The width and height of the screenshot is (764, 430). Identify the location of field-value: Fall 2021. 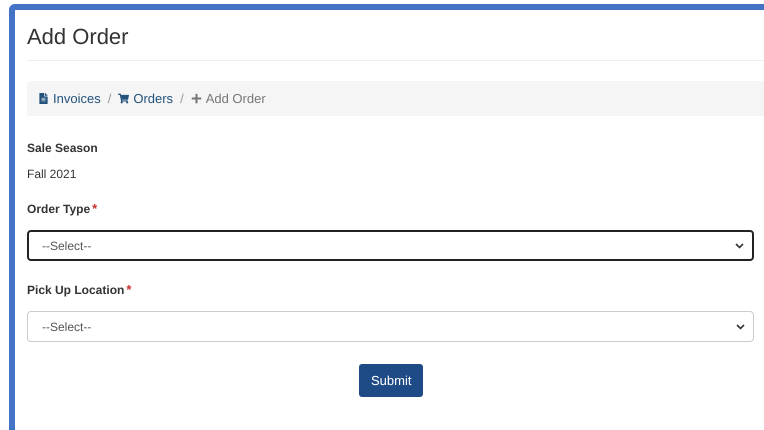
(52, 174).